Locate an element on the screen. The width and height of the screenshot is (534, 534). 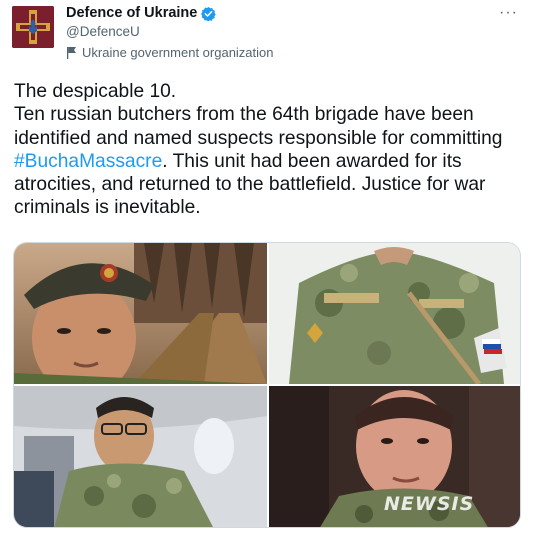
tweet-line-title: The despicable 10. is located at coordinates (95, 91).